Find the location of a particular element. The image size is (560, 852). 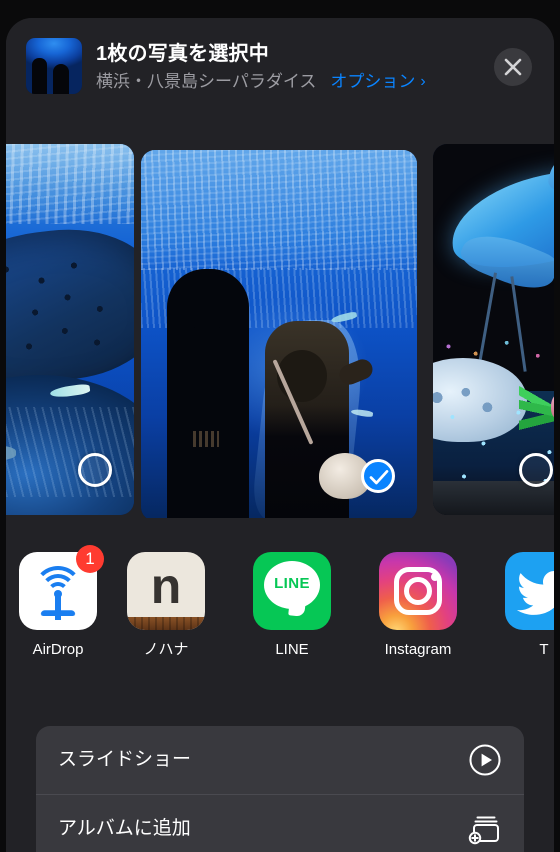

airdrop-base is located at coordinates (58, 613).